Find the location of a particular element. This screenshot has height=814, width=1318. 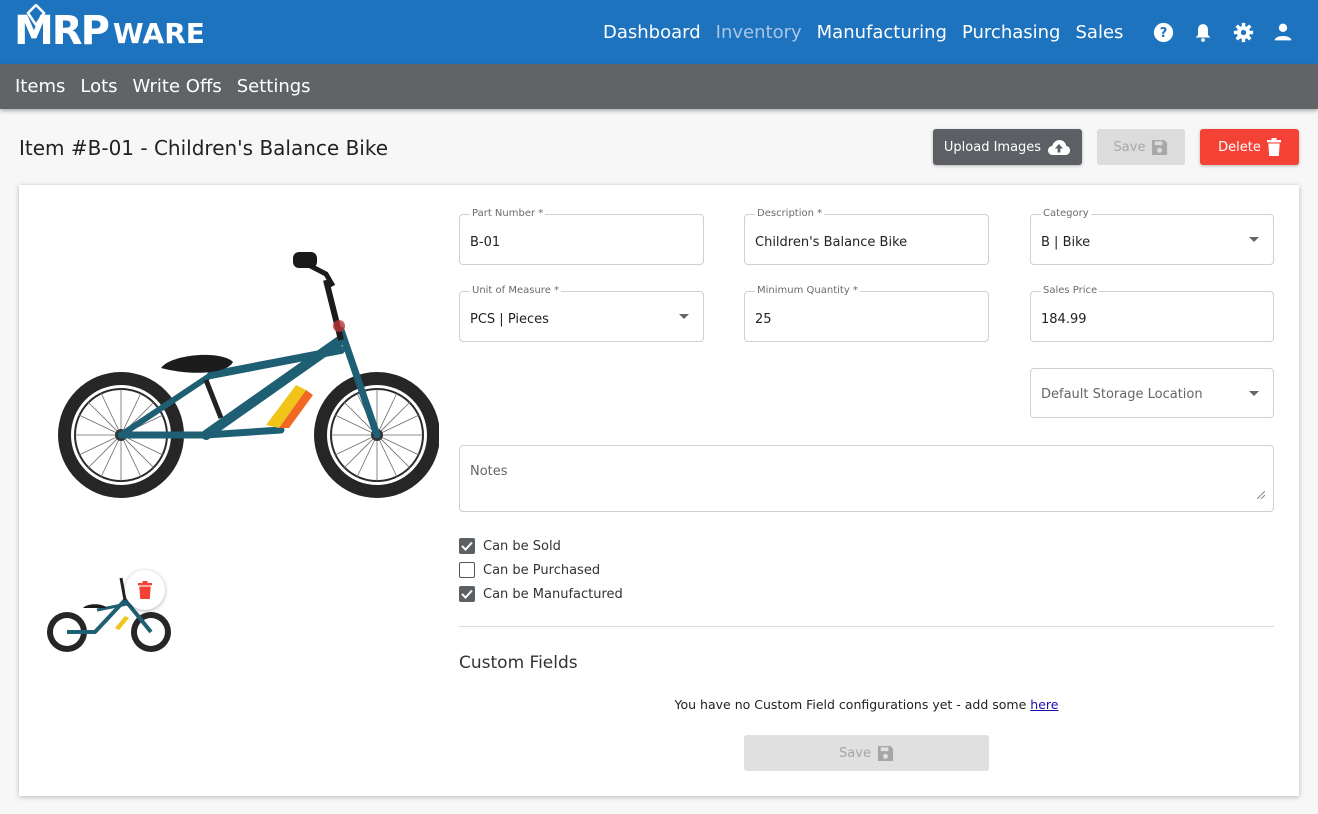

help-icon: ? is located at coordinates (1163, 32).